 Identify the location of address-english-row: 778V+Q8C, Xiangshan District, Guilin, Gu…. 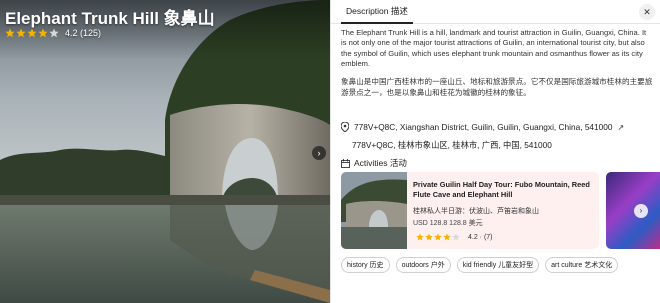
(497, 127).